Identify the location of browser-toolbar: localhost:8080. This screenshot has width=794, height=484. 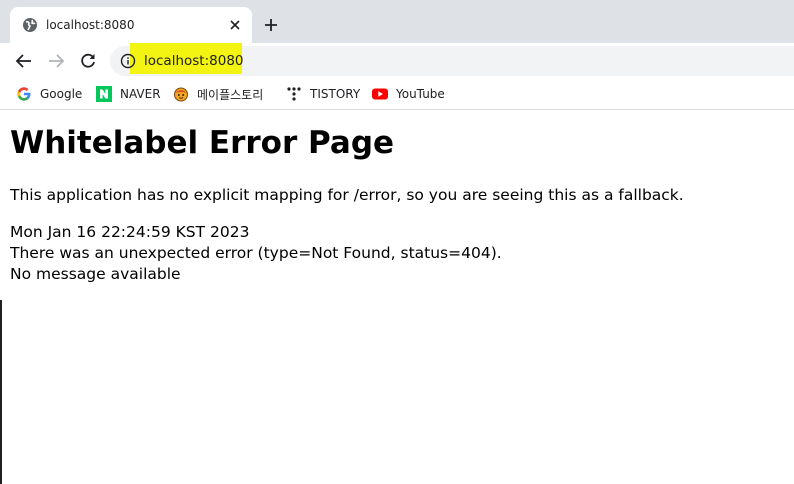
(397, 60).